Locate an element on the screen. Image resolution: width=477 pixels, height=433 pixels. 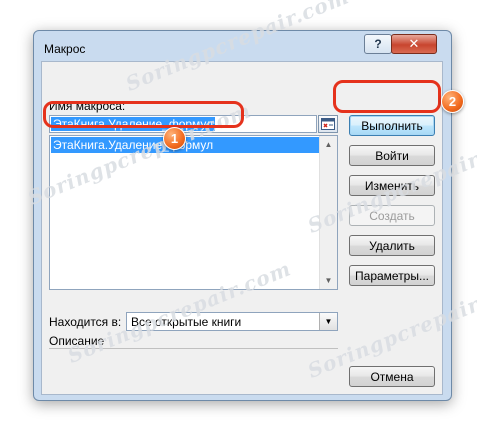
range-select-icon is located at coordinates (328, 124).